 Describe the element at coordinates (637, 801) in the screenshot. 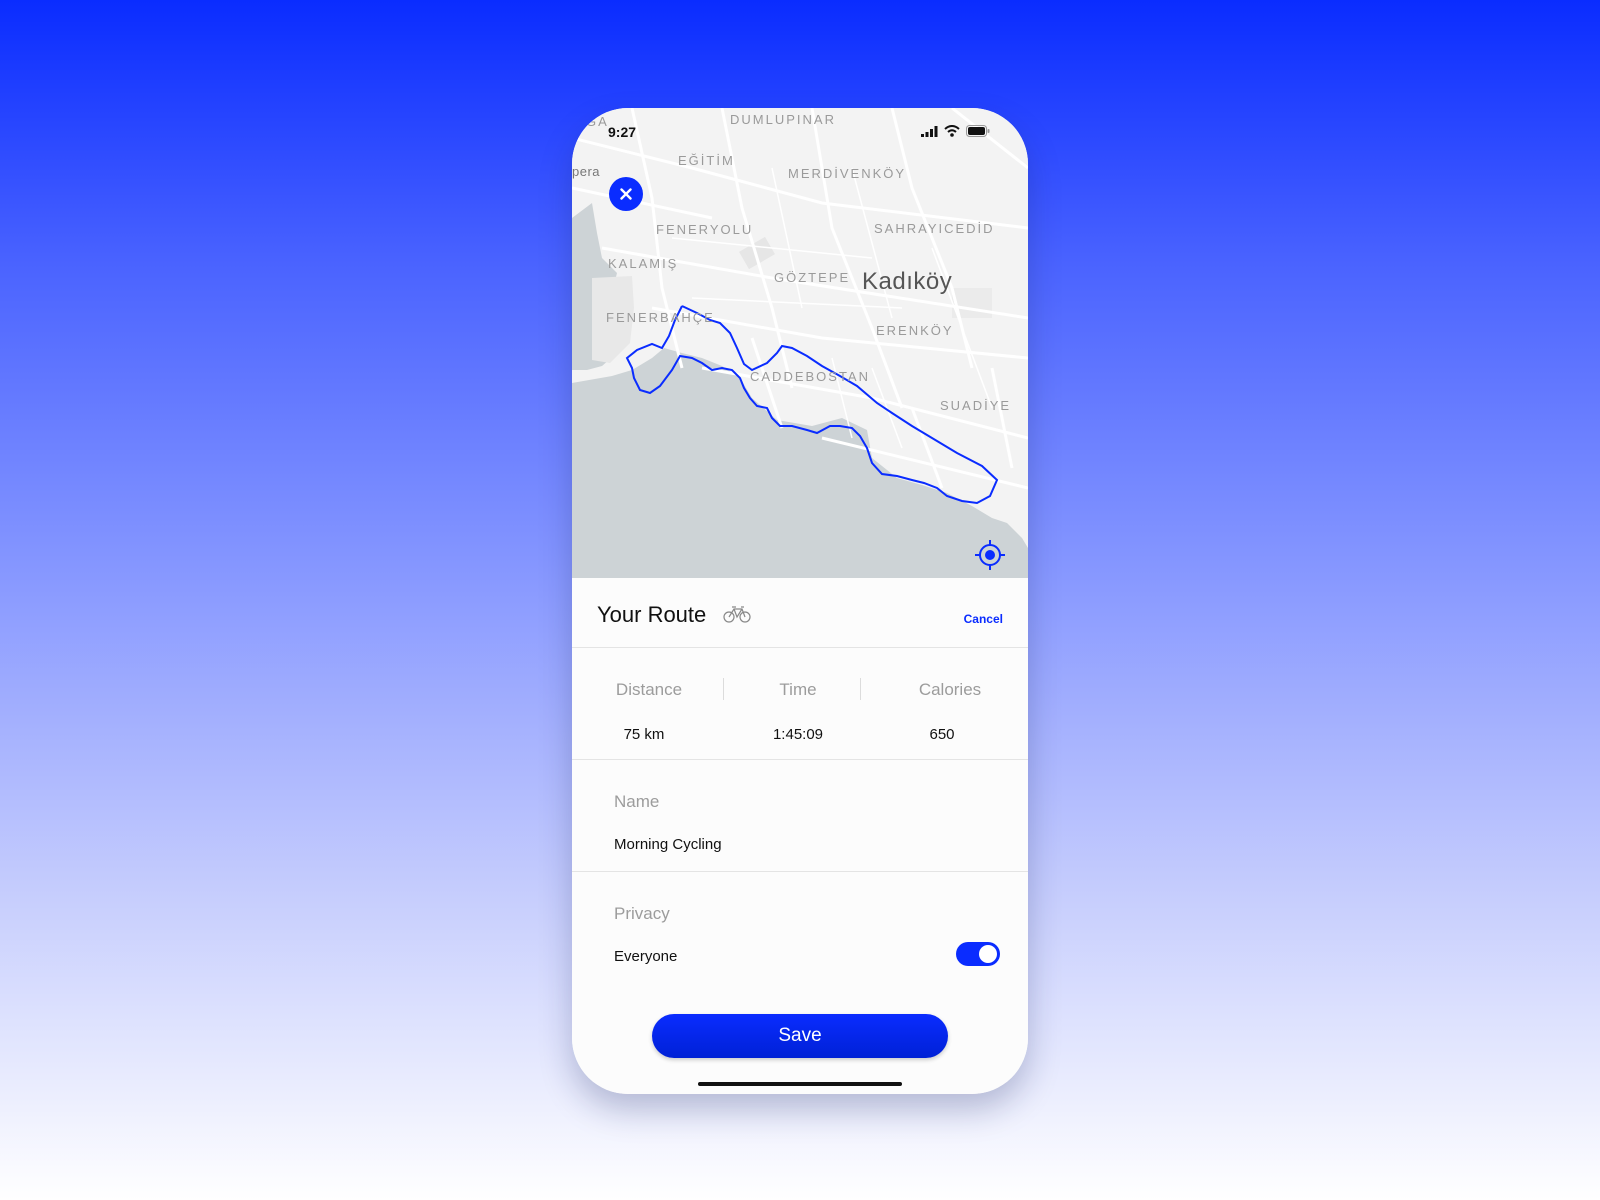

I see `name-label: Name` at that location.